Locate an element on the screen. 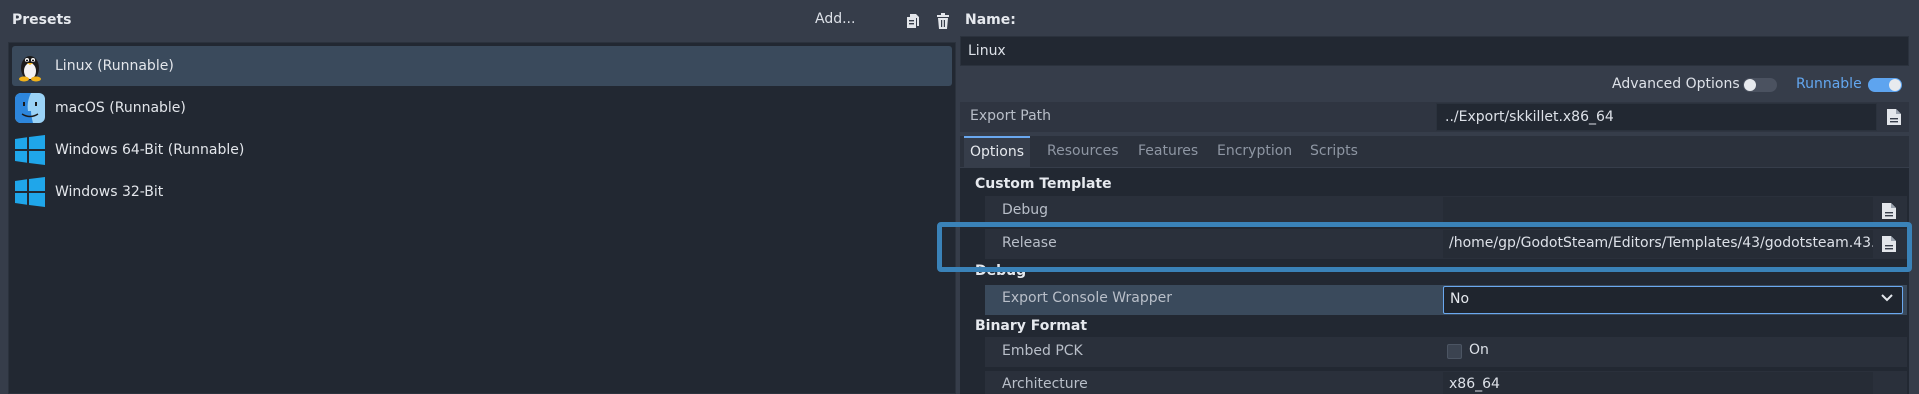 The image size is (1919, 394). presets-header is located at coordinates (477, 21).